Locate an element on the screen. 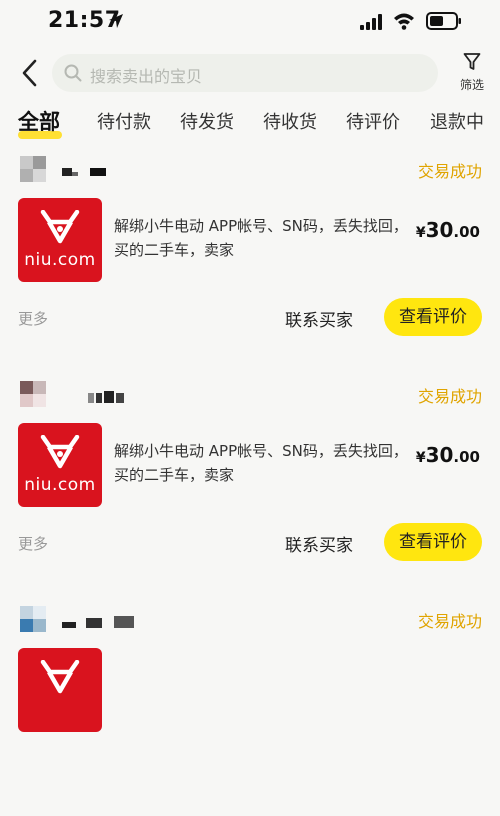 The height and width of the screenshot is (816, 500). tab-all: 全部 is located at coordinates (39, 121).